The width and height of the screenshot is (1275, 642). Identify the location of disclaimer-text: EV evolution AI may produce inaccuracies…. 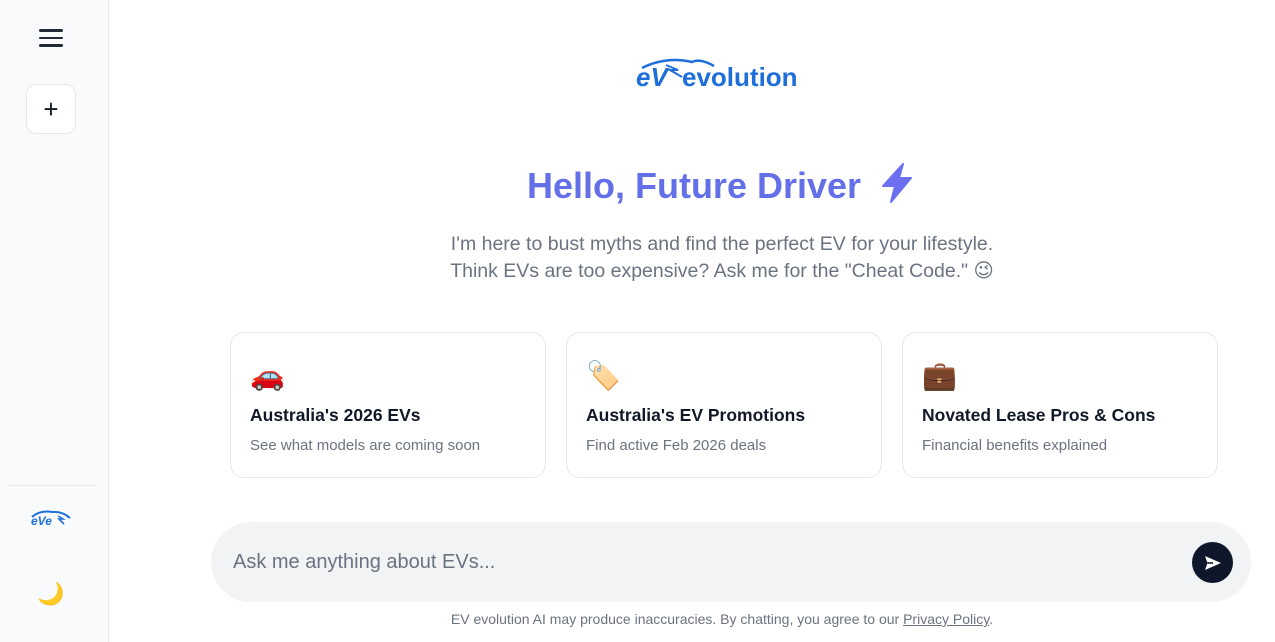
(677, 619).